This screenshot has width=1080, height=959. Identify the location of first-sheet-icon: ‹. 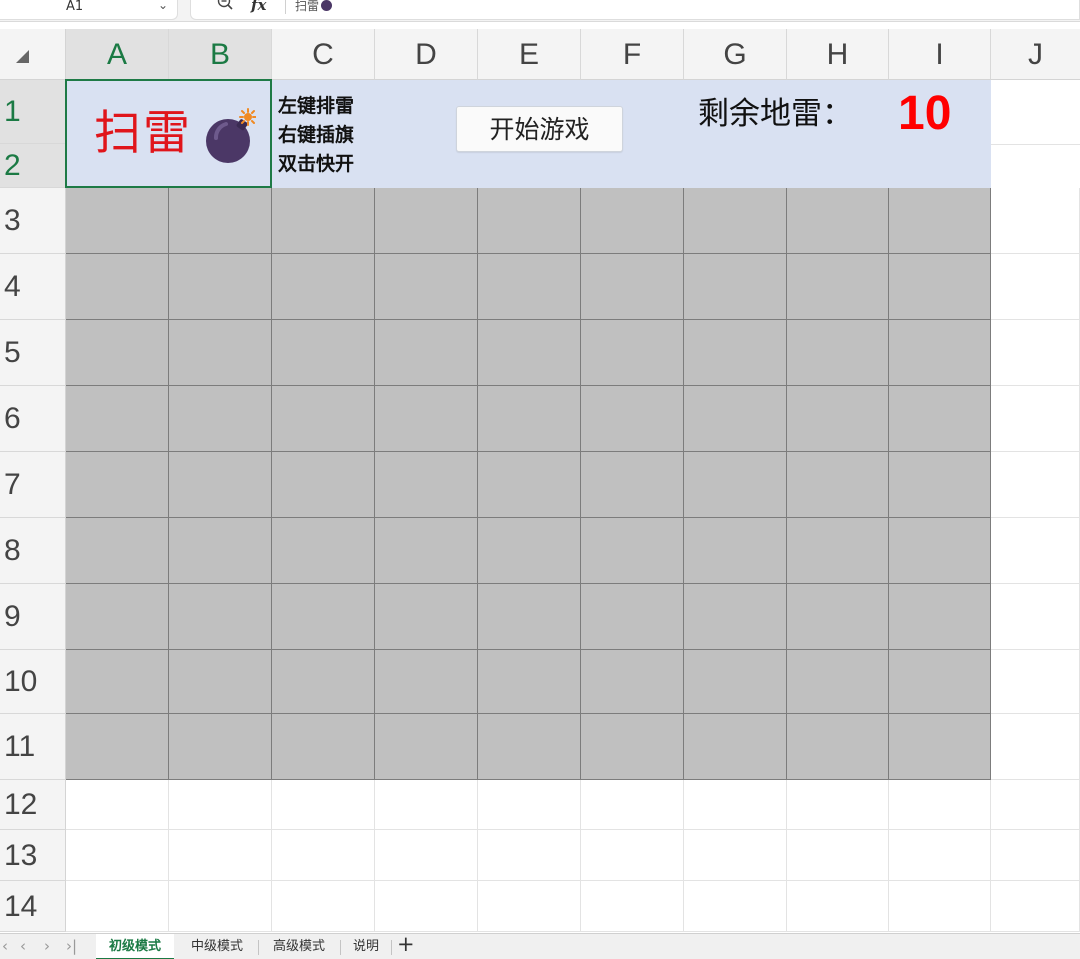
(5, 946).